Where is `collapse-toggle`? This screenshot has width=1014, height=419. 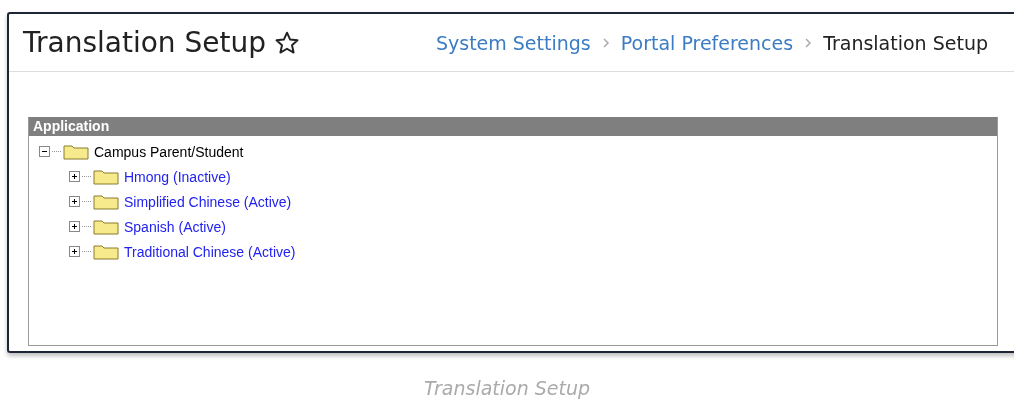
collapse-toggle is located at coordinates (44, 151).